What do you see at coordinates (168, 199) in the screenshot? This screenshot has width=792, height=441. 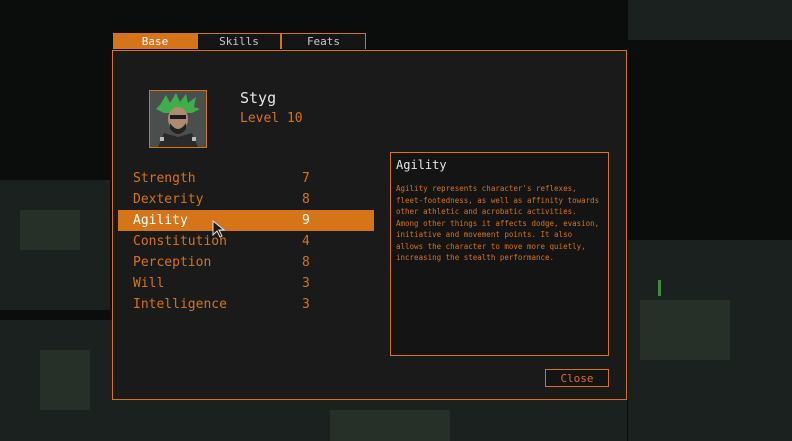 I see `attribute-label: Dexterity` at bounding box center [168, 199].